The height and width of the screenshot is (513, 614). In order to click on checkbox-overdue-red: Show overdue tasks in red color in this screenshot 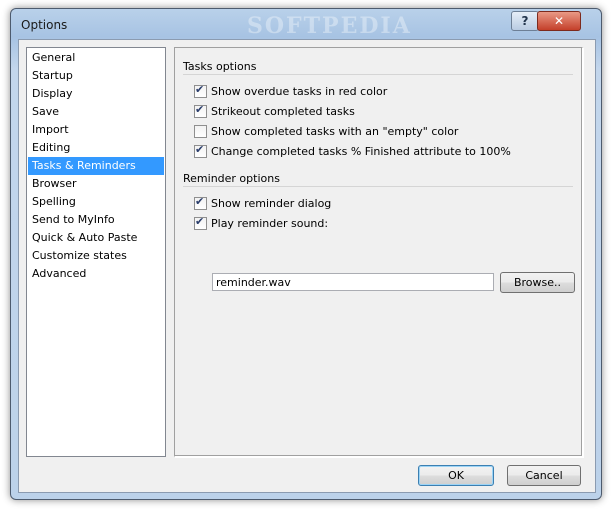, I will do `click(290, 91)`.